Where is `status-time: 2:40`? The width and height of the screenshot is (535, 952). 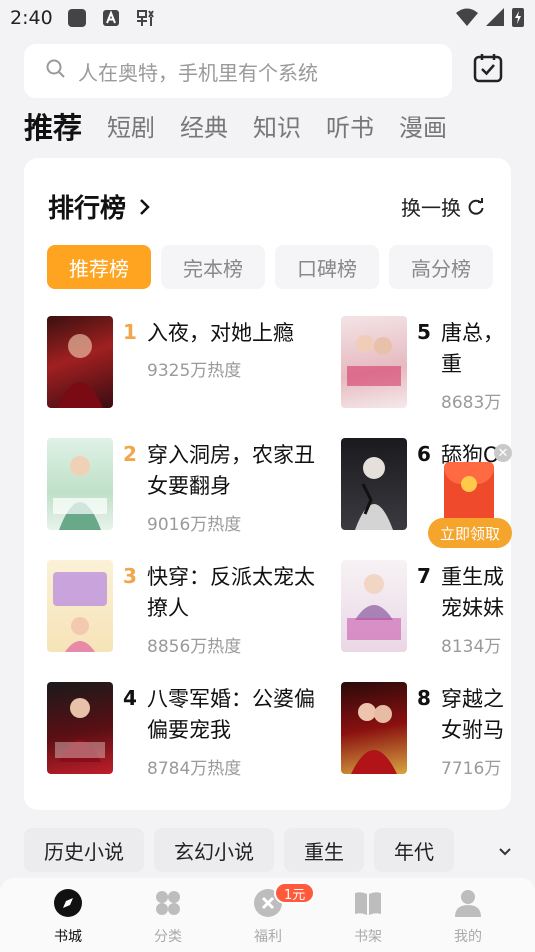 status-time: 2:40 is located at coordinates (31, 18).